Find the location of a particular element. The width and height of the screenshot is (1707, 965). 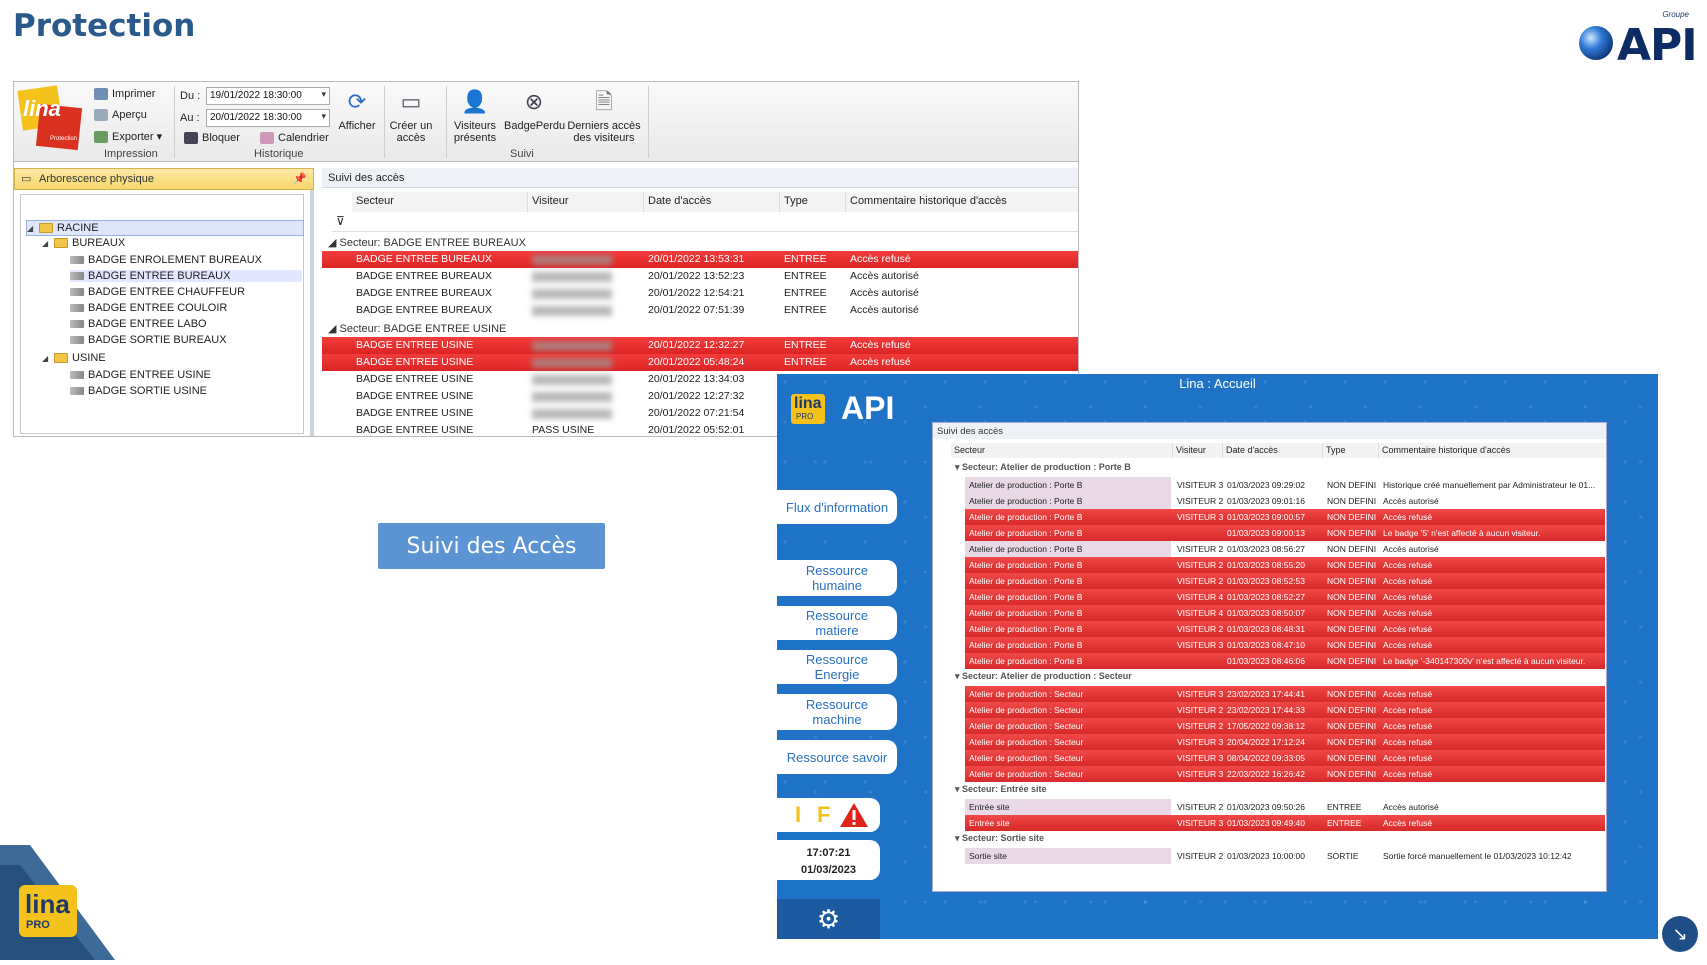

side-menu-button: Ressource humaine is located at coordinates (837, 578).